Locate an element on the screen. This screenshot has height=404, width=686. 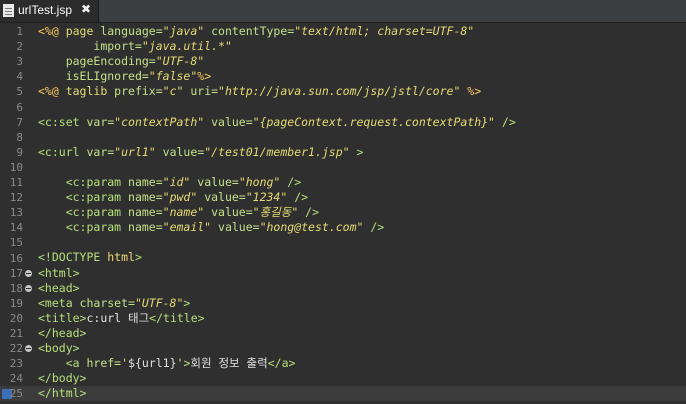
line-number: 2 is located at coordinates (19, 47).